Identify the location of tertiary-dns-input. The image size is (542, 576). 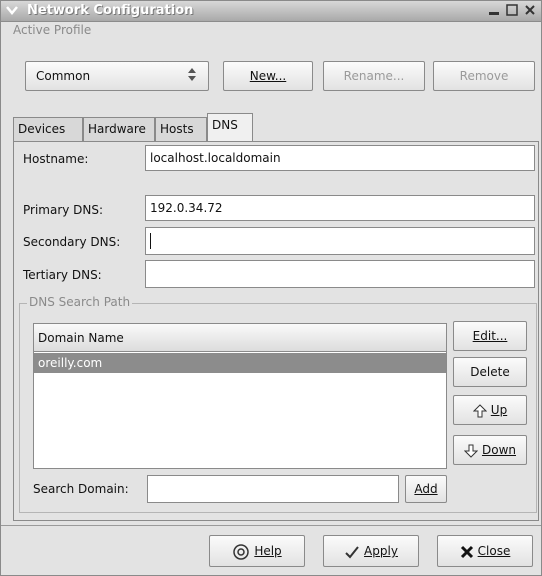
(340, 274).